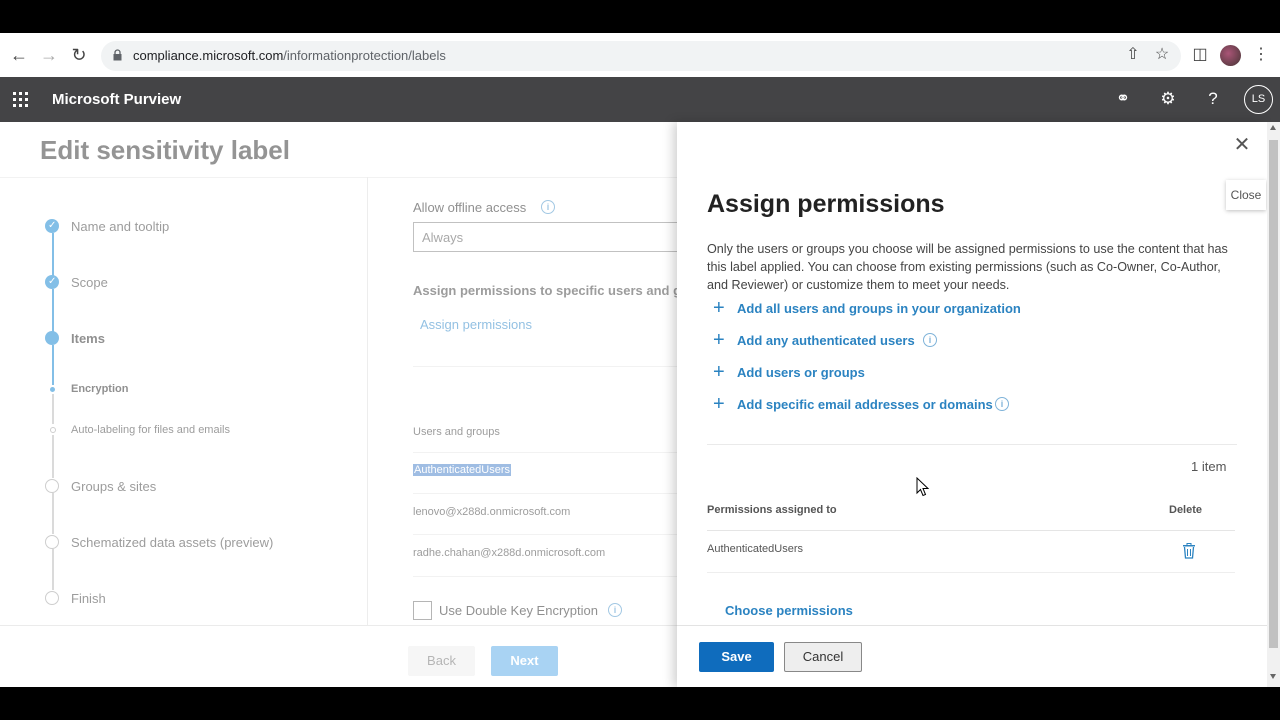 The width and height of the screenshot is (1280, 720). What do you see at coordinates (1168, 99) in the screenshot?
I see `settings-gear-icon: ⚙` at bounding box center [1168, 99].